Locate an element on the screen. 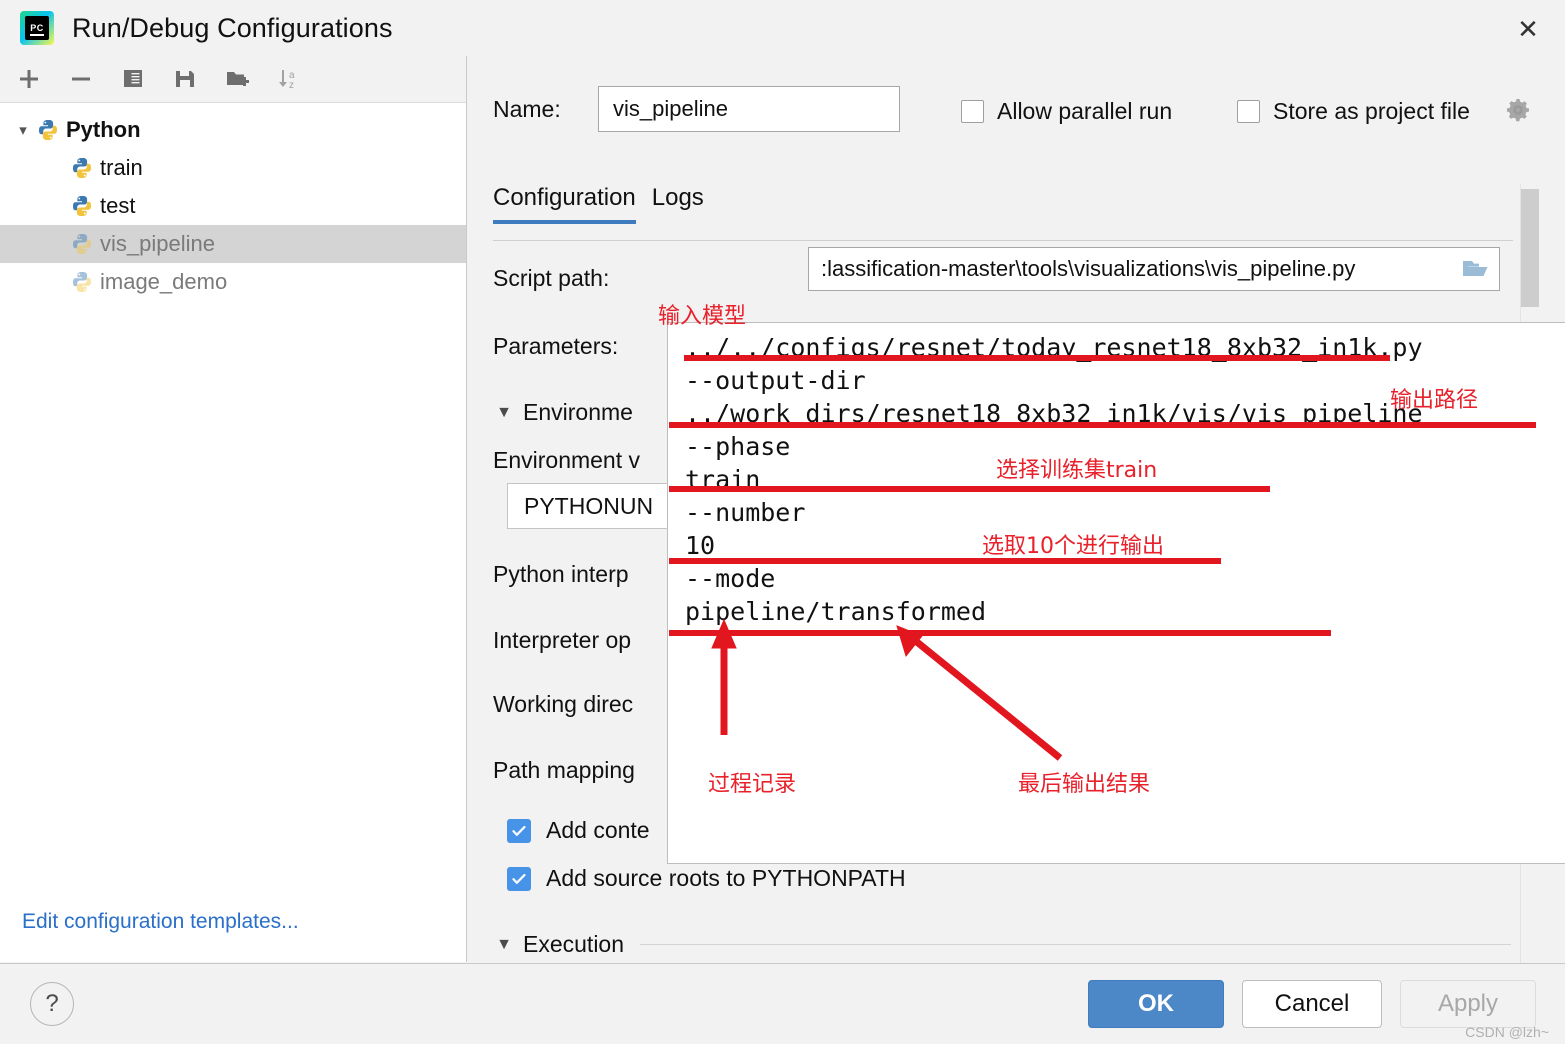 This screenshot has height=1044, width=1565. annotation-select-10: 选取10个进行输出 is located at coordinates (1073, 546).